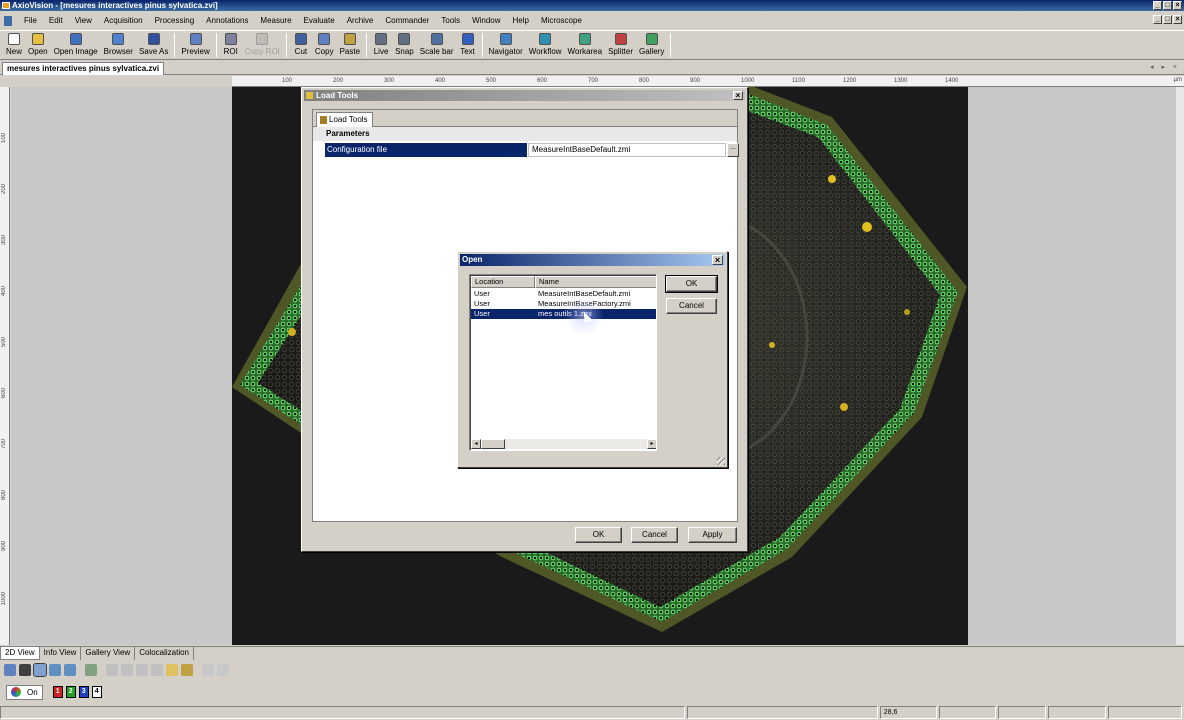  I want to click on navigator-button: Navigator, so click(506, 43).